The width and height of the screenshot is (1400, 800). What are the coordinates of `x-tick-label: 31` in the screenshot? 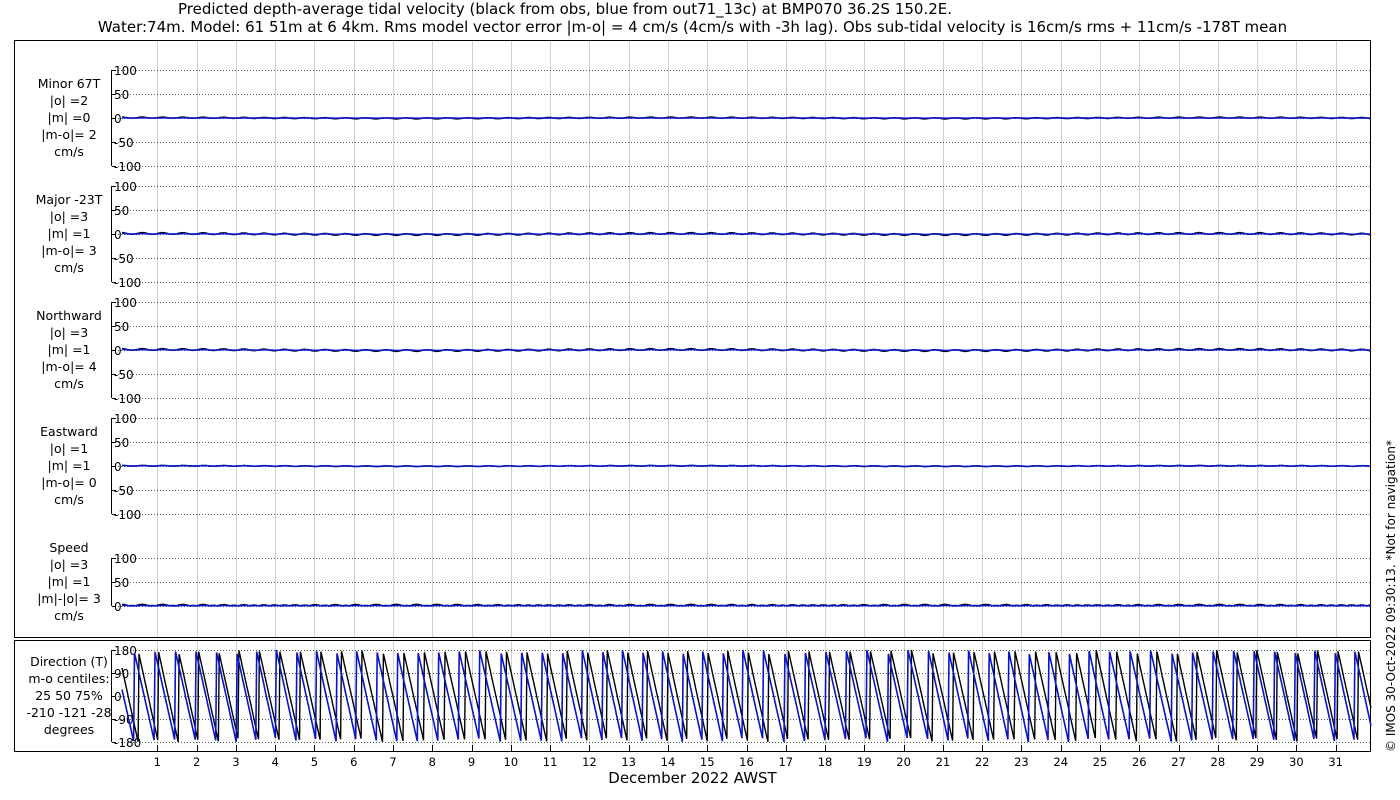 It's located at (1335, 762).